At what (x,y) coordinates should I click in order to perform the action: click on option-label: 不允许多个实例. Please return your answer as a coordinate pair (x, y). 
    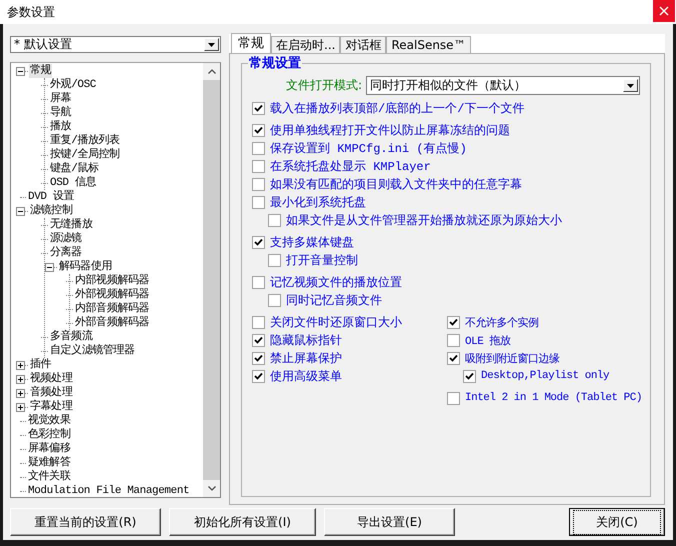
    Looking at the image, I should click on (501, 323).